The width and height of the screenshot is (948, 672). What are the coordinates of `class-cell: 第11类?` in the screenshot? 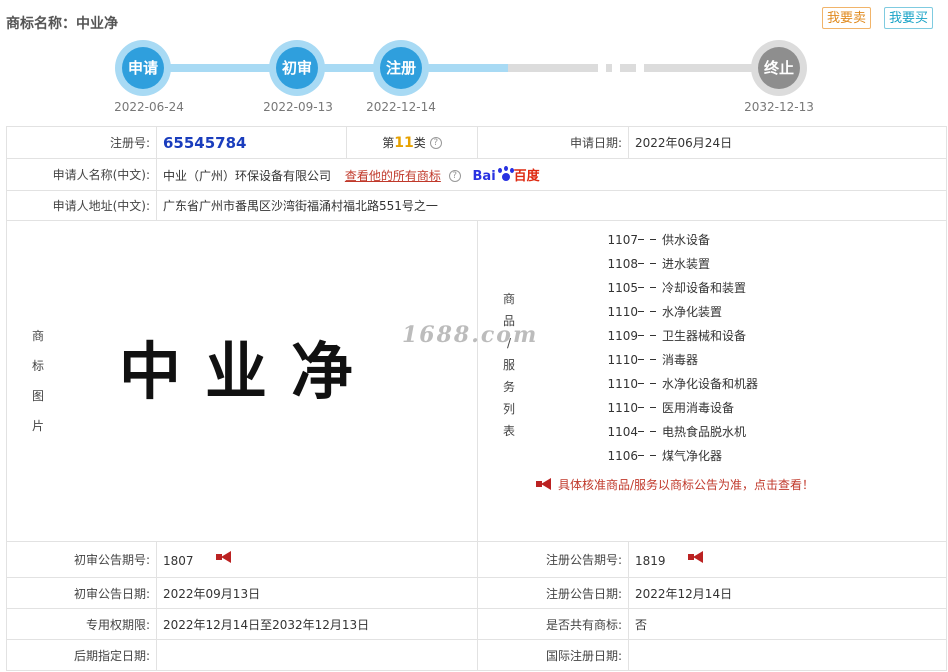 It's located at (412, 142).